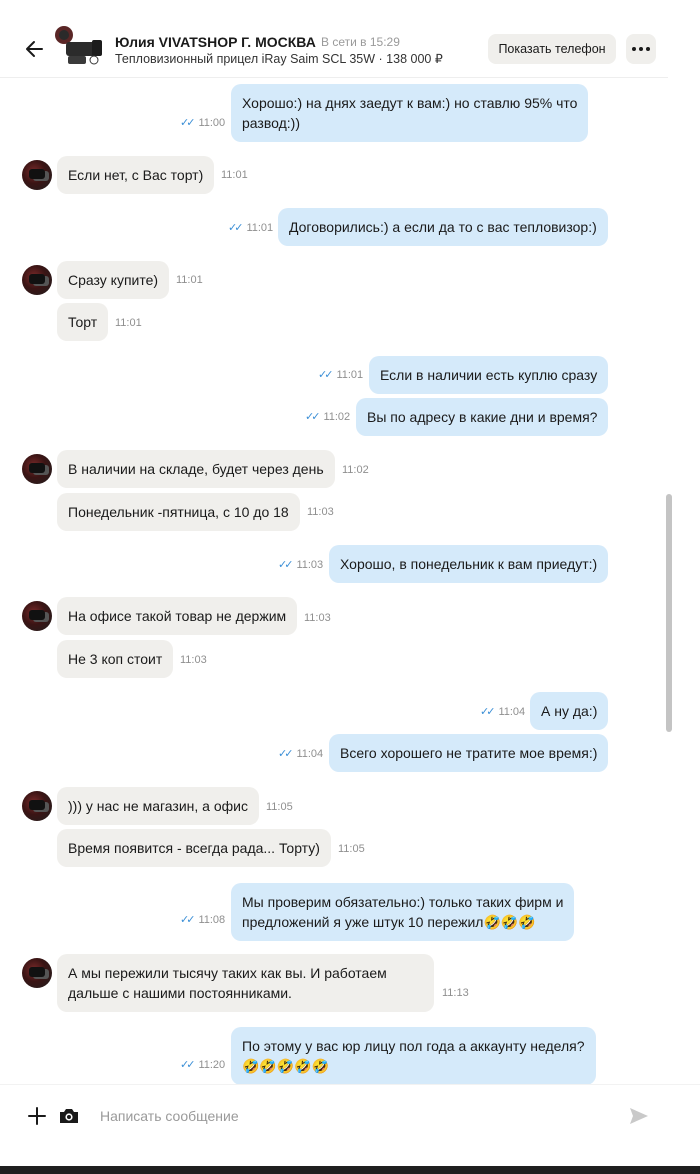 The height and width of the screenshot is (1174, 700). I want to click on message-line: Торт, so click(83, 322).